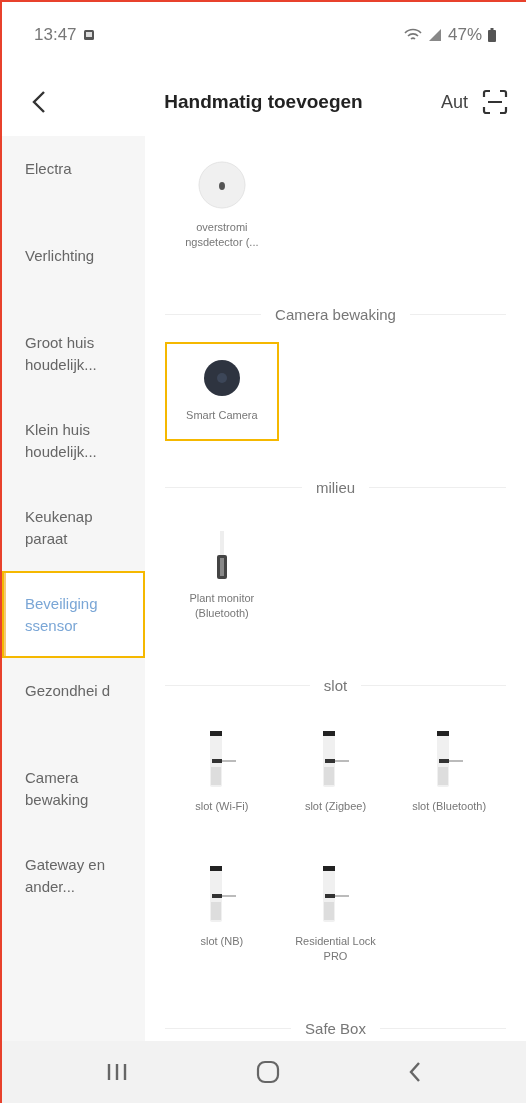 The width and height of the screenshot is (526, 1103). I want to click on status-time: 13:47, so click(55, 35).